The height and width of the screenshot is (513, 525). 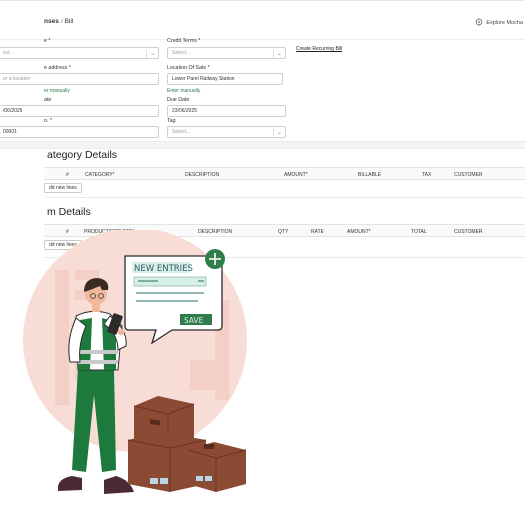 I want to click on due-date-value: 23/06/2025, so click(x=185, y=111).